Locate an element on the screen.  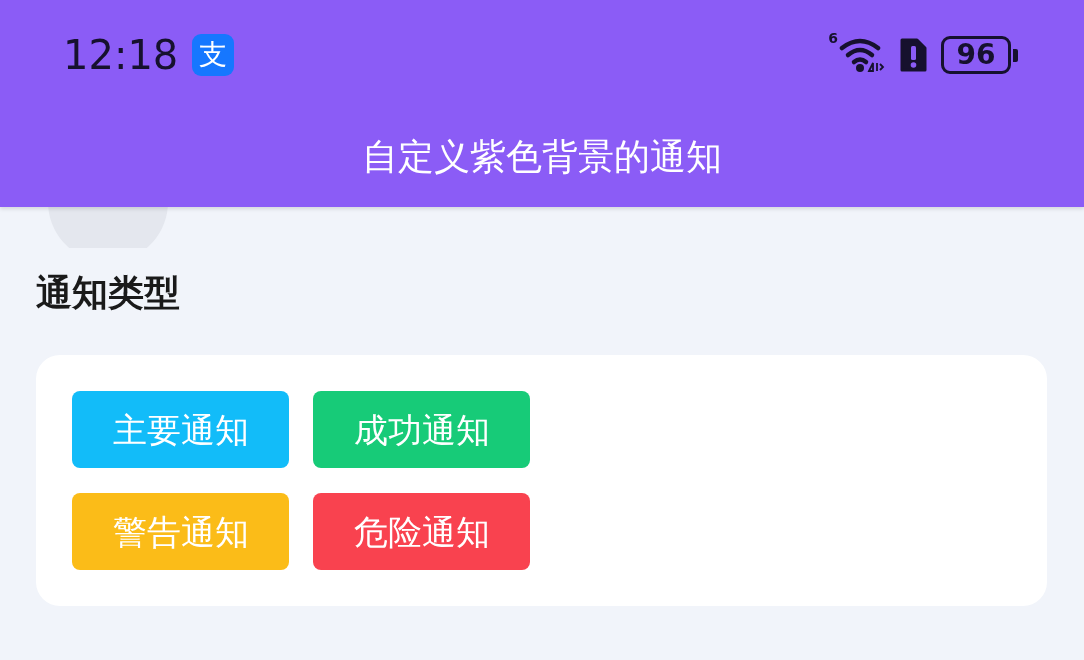
wifi-label: 6 is located at coordinates (833, 38).